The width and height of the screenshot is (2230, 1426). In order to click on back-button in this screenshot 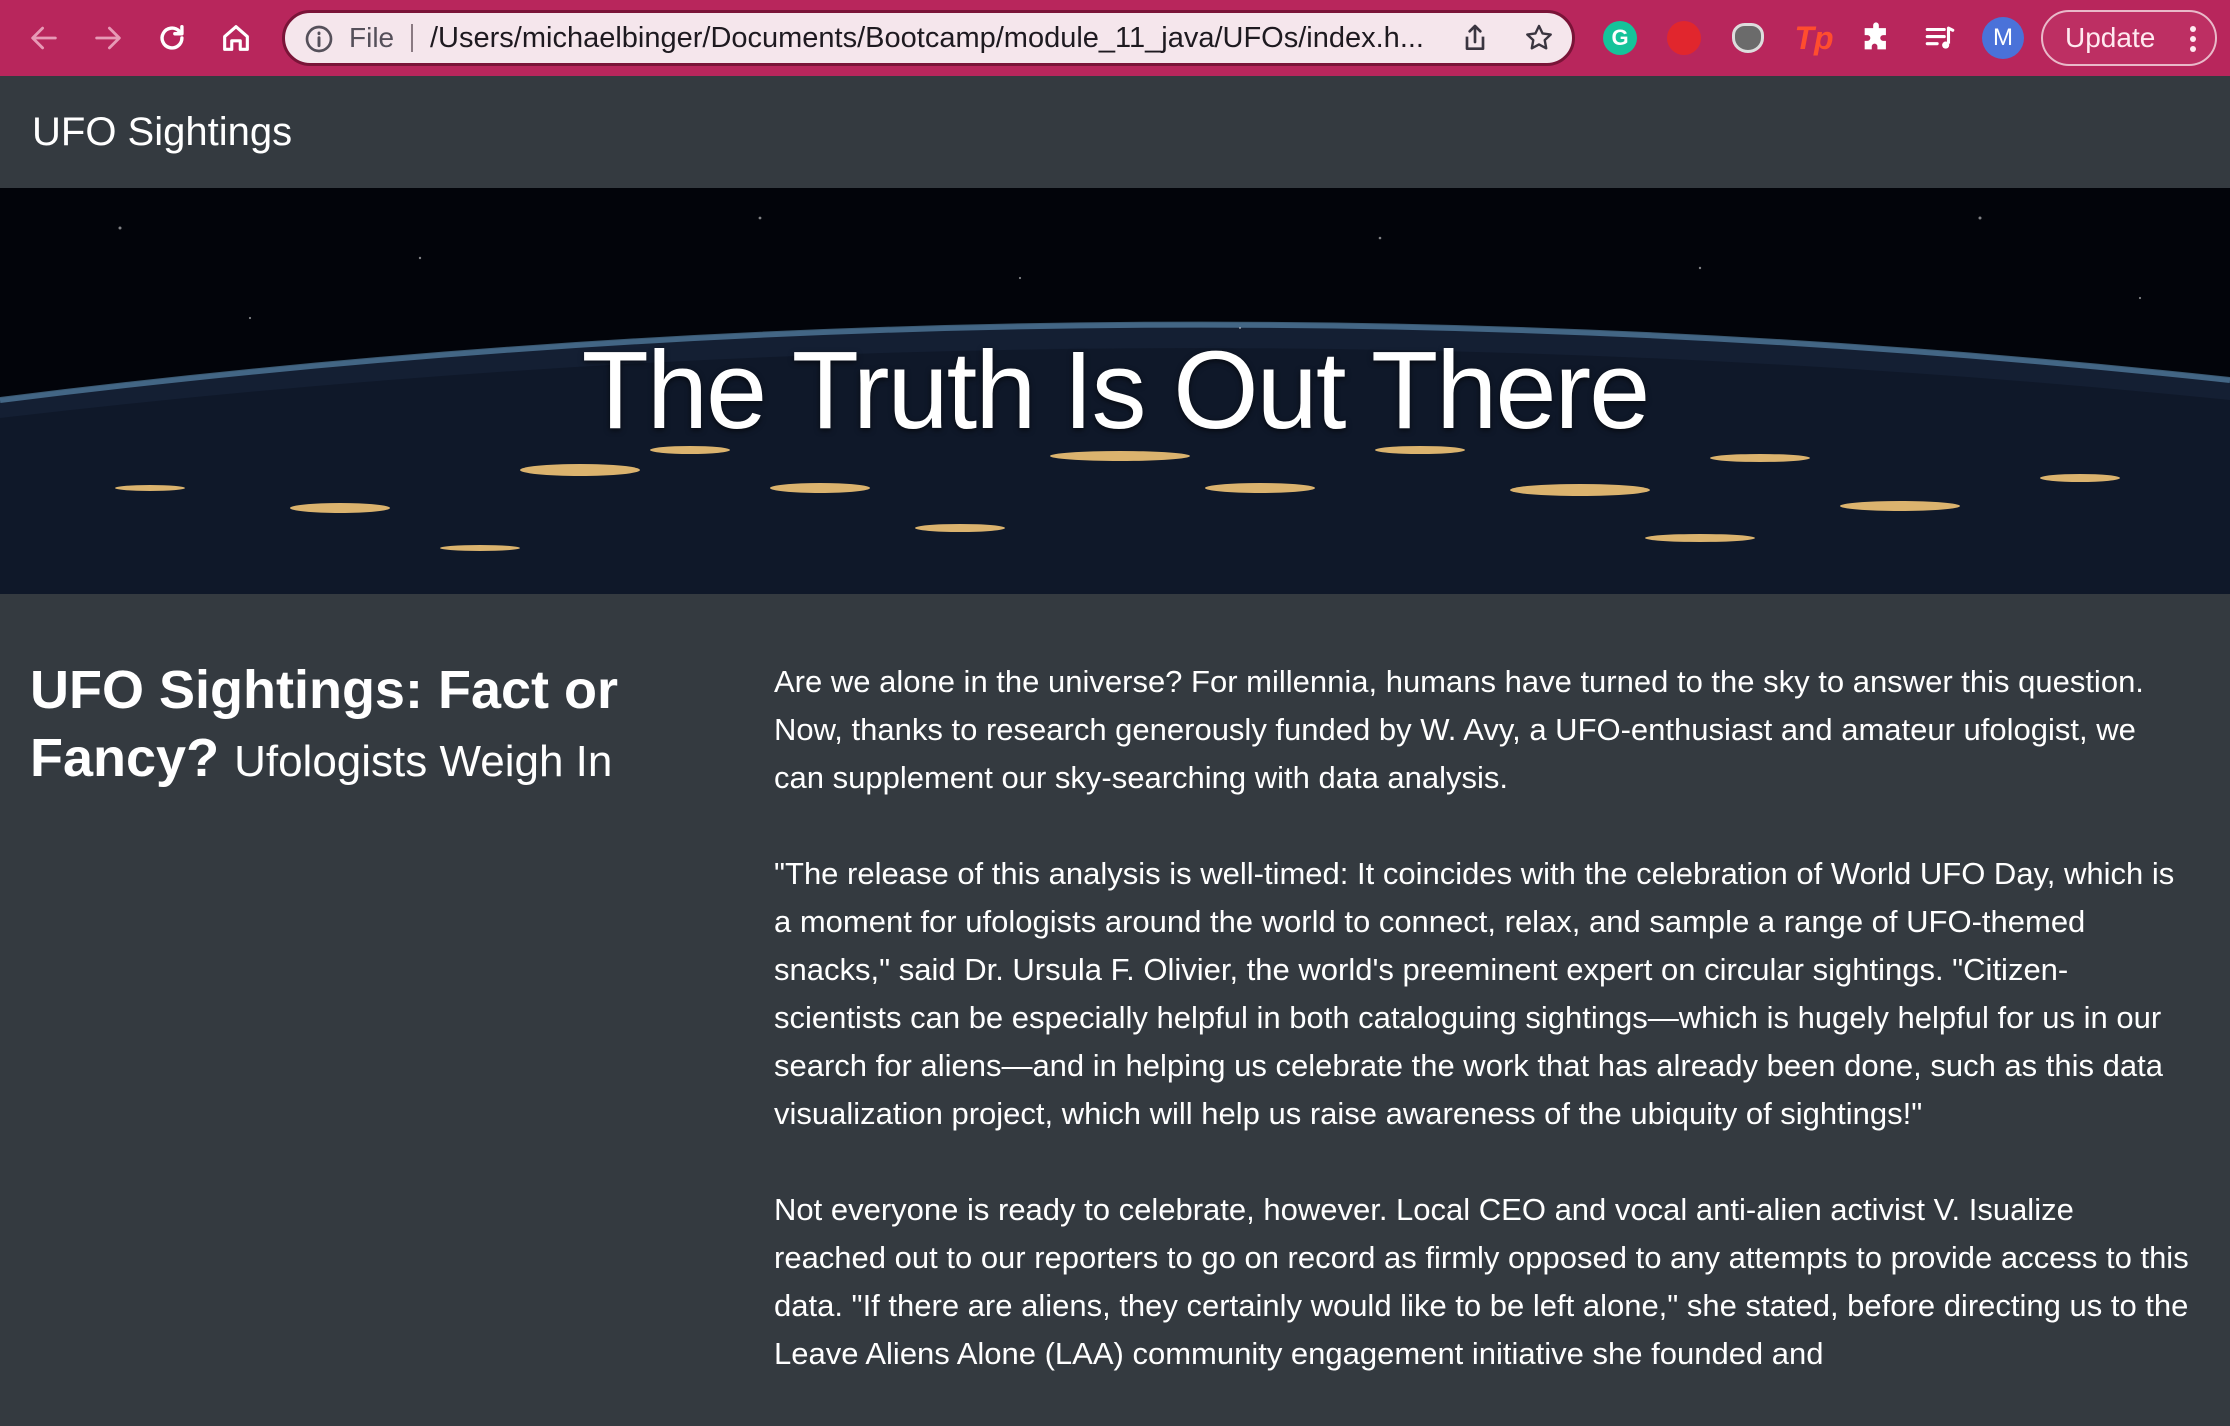, I will do `click(44, 38)`.